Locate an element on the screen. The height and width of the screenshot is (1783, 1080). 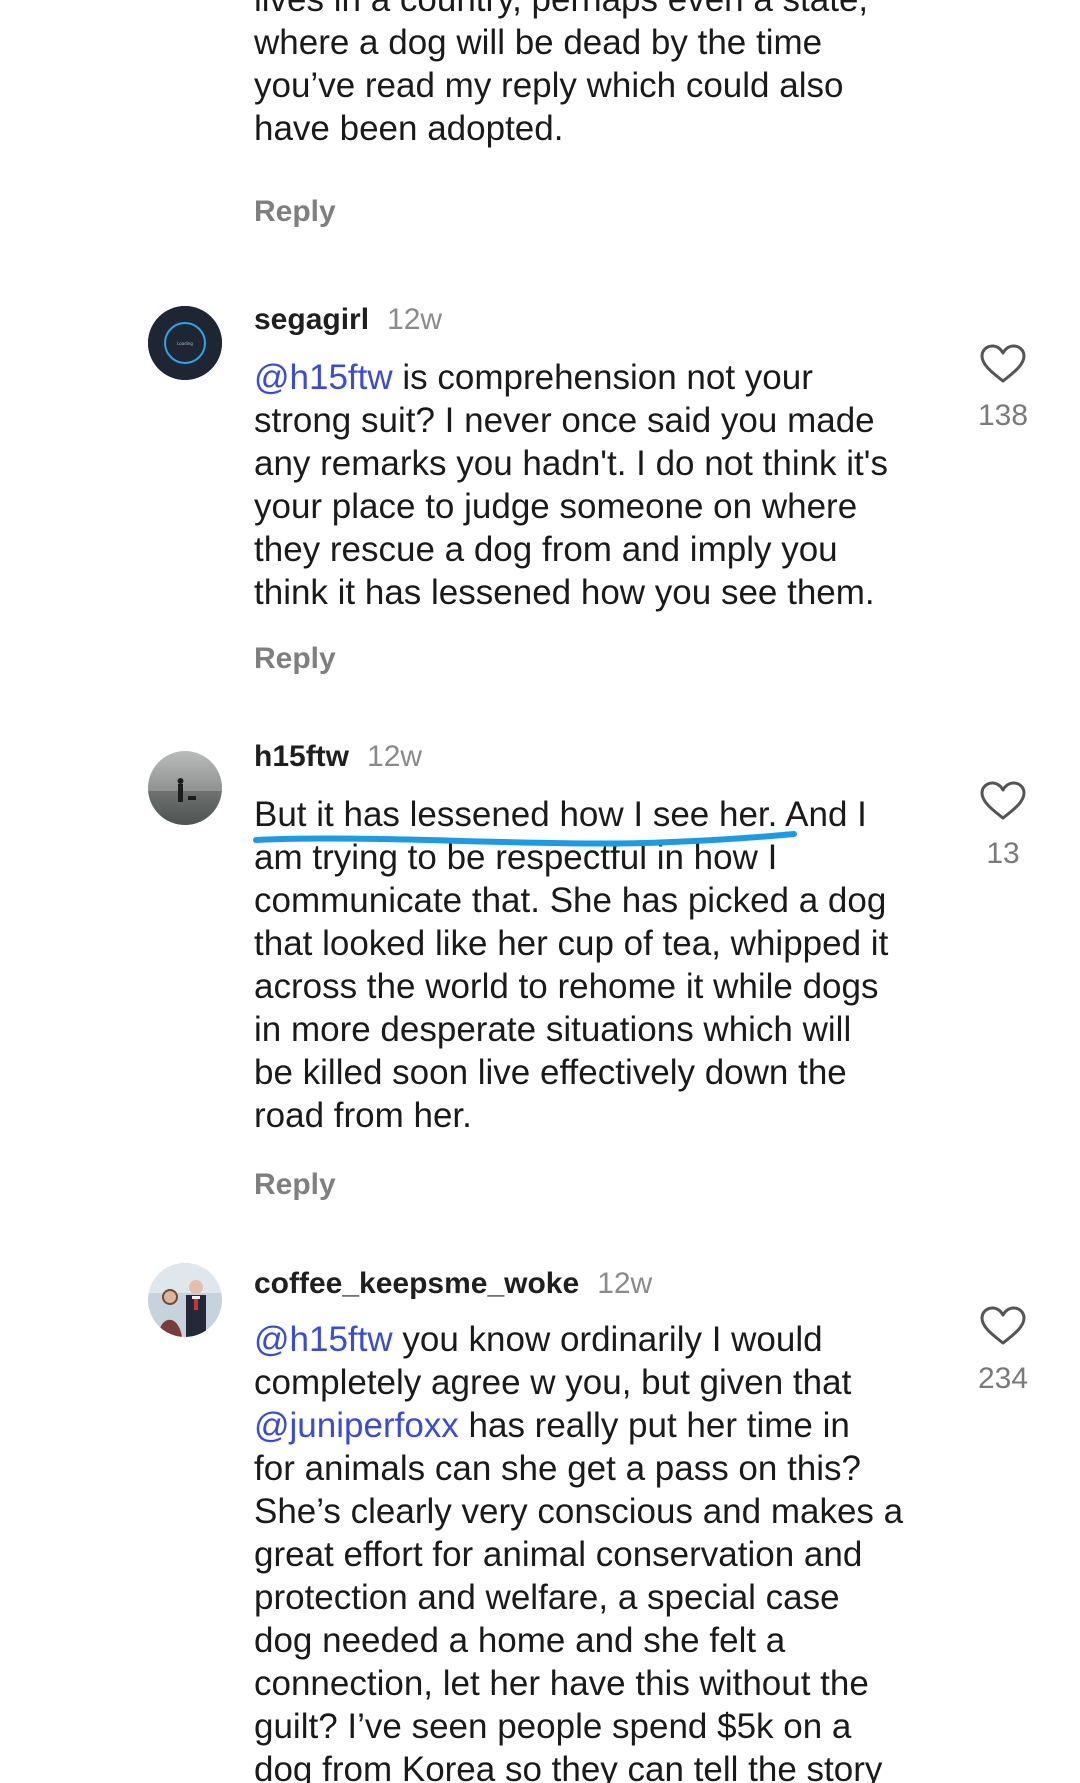
comment-line: you’ve read my reply which could also is located at coordinates (599, 85).